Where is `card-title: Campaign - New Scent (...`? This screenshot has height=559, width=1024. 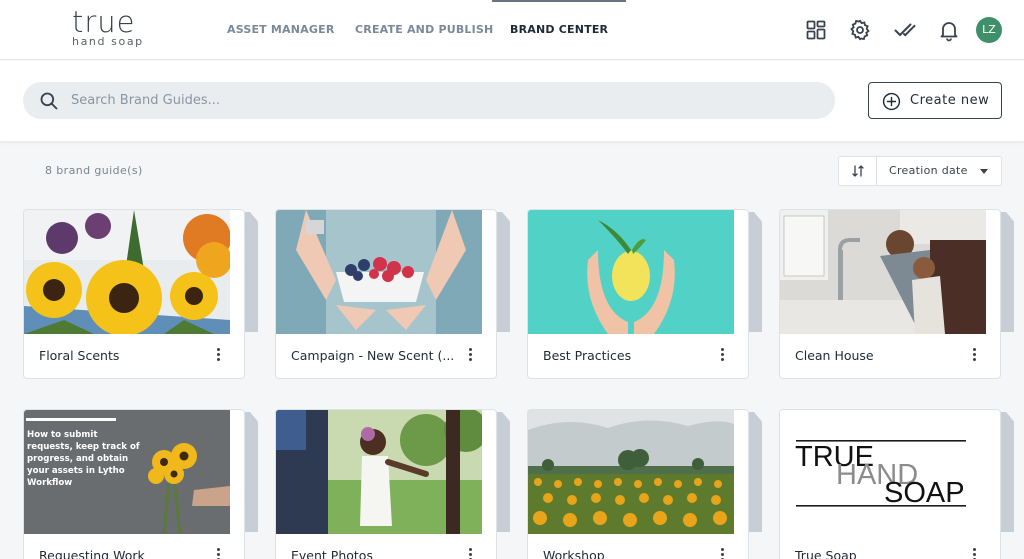
card-title: Campaign - New Scent (... is located at coordinates (373, 355).